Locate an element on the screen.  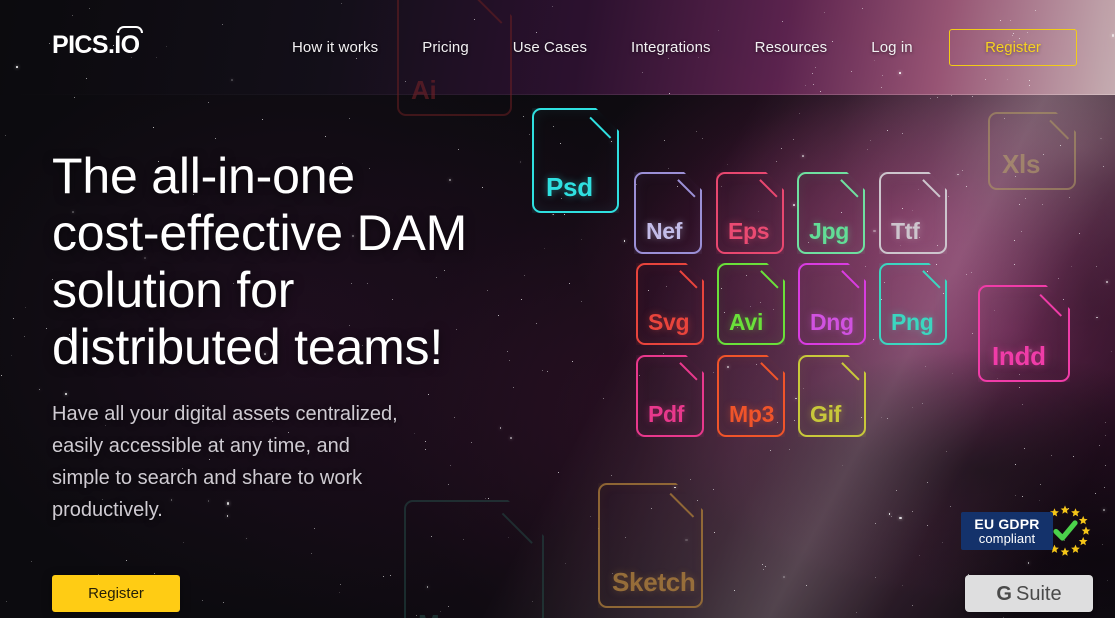
file-card-label: Sketch is located at coordinates (654, 582).